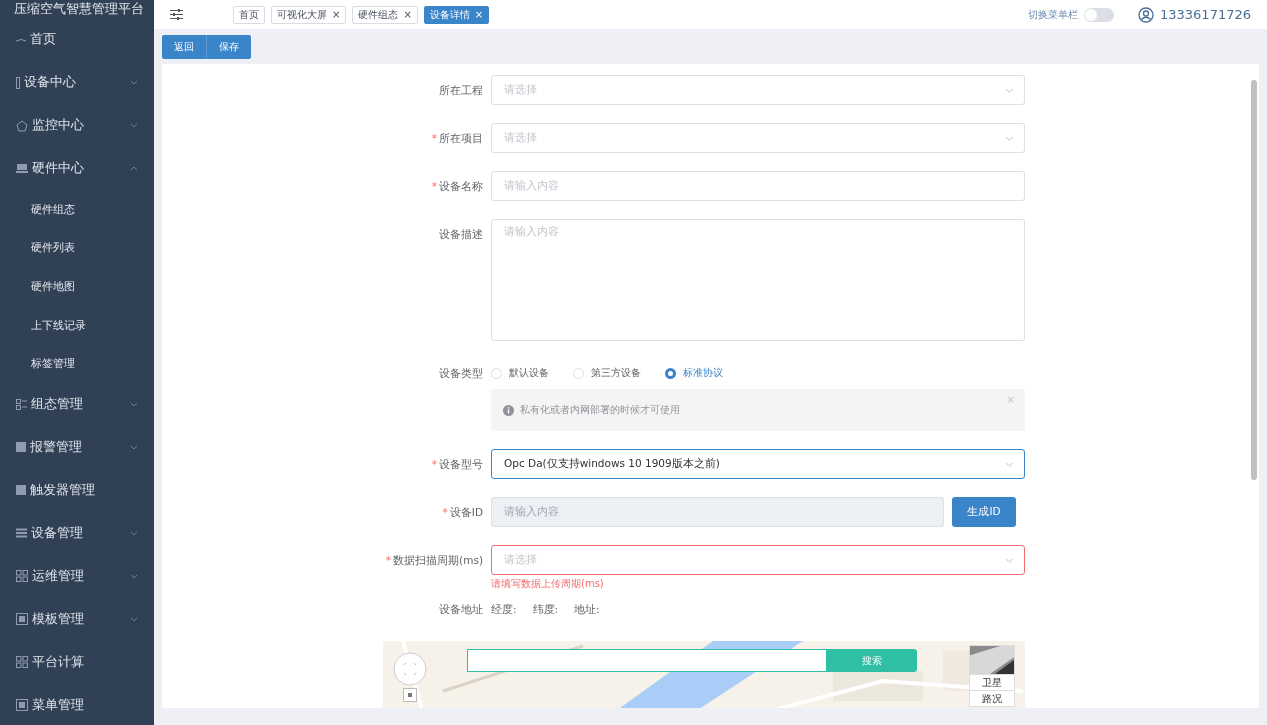 The image size is (1267, 725). What do you see at coordinates (457, 464) in the screenshot?
I see `field-label: * 设备型号` at bounding box center [457, 464].